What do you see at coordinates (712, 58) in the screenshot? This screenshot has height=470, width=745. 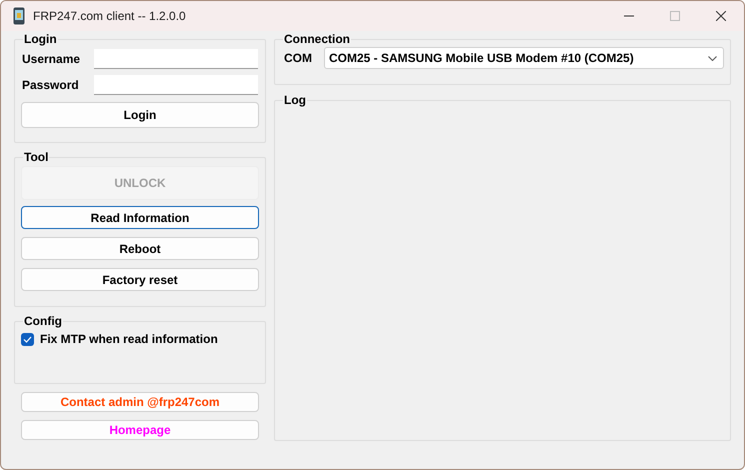 I see `chevron-down-icon` at bounding box center [712, 58].